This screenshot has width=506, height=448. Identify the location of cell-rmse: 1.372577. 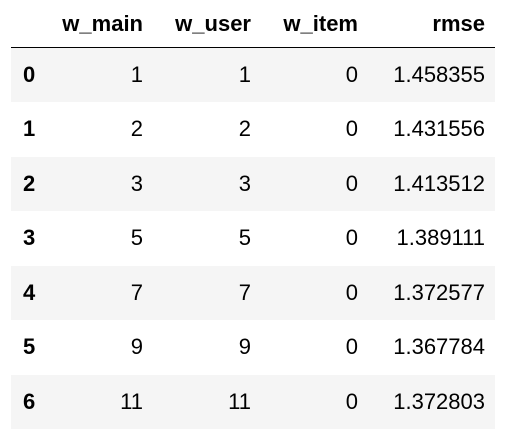
(439, 292).